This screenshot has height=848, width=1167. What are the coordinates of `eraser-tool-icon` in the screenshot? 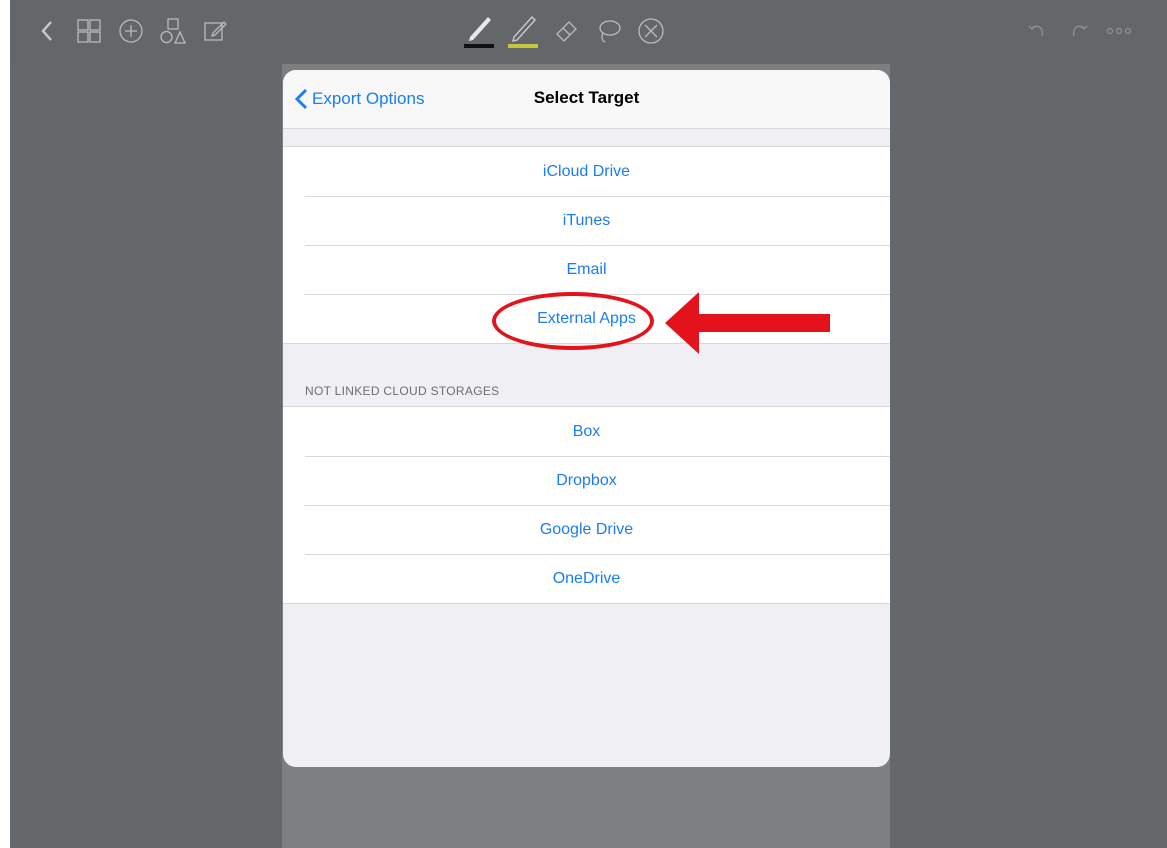 It's located at (567, 31).